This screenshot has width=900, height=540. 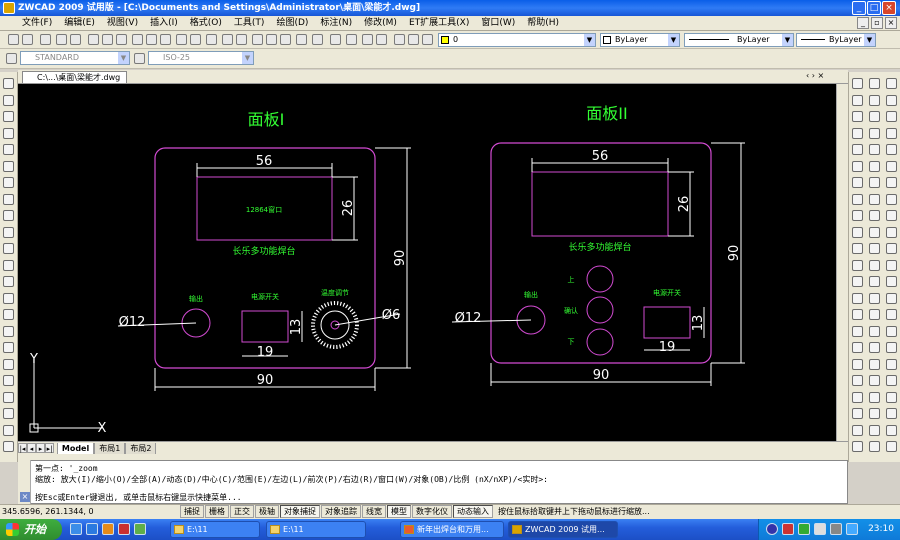 I want to click on snap-toggle: 捕捉, so click(x=192, y=511).